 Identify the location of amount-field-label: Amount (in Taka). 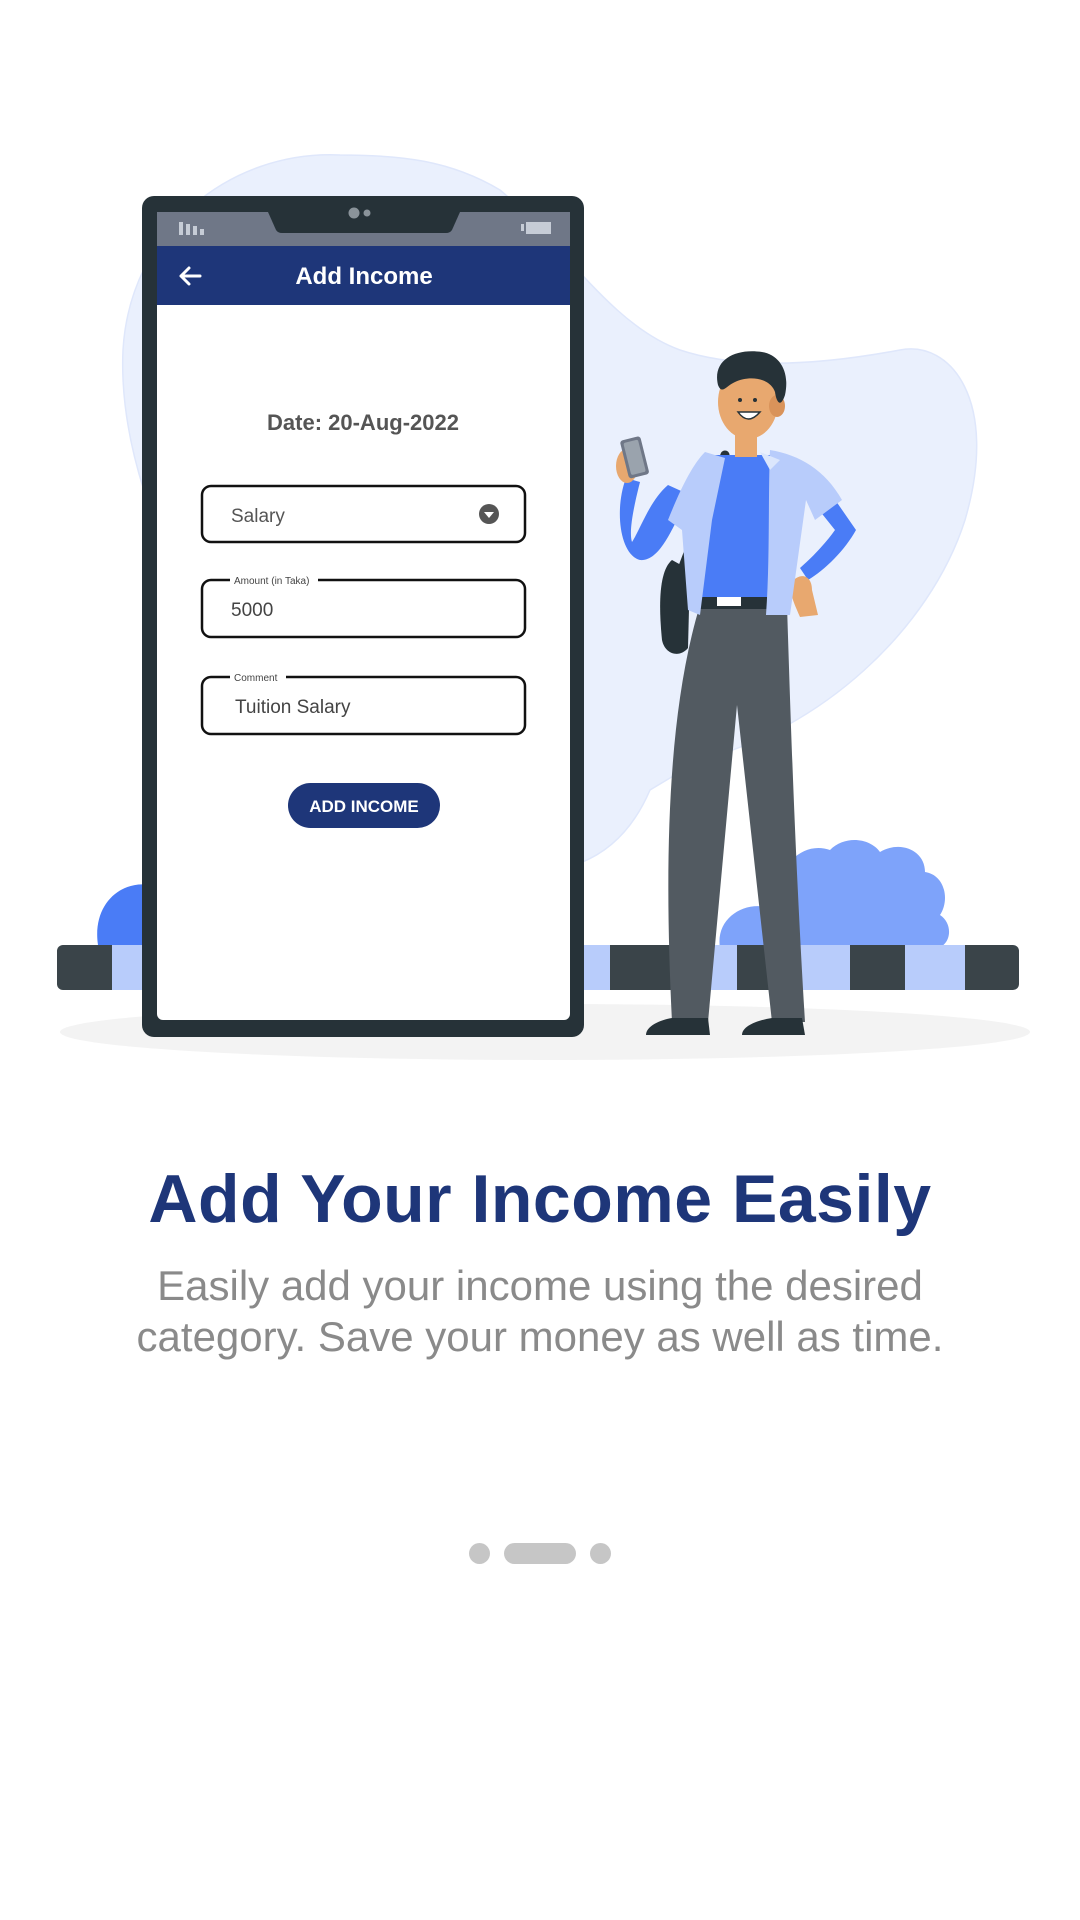
(271, 581).